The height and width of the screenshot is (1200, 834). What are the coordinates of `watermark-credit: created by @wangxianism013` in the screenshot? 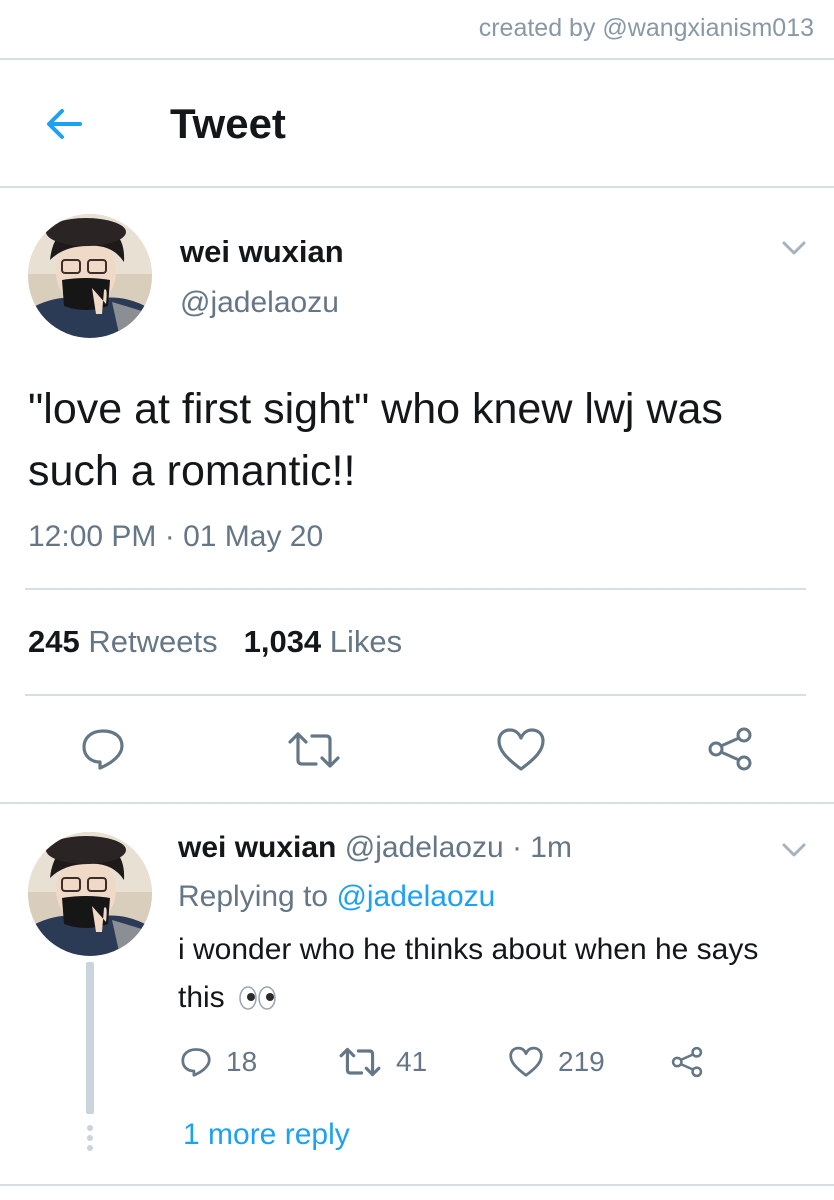 It's located at (646, 28).